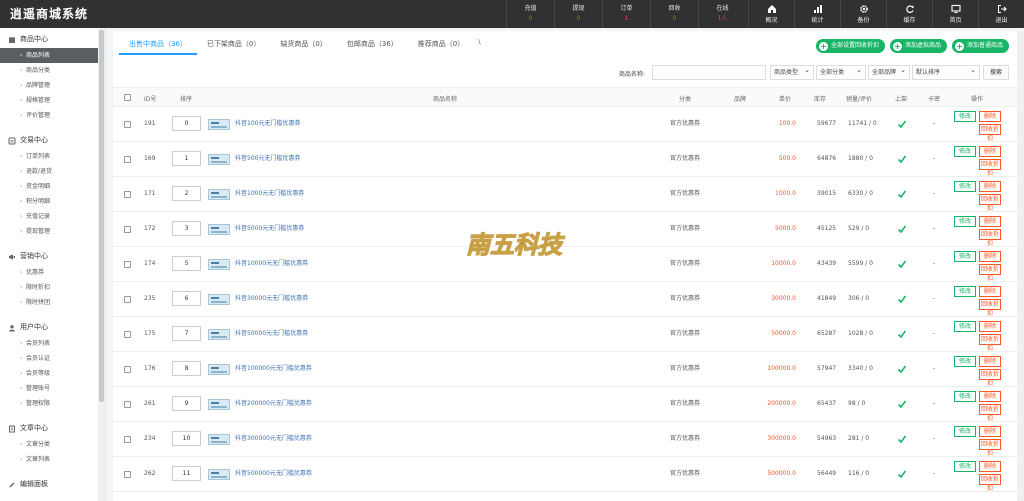 The image size is (1024, 501). Describe the element at coordinates (980, 46) in the screenshot. I see `action-button-2: + 添加普通商品` at that location.